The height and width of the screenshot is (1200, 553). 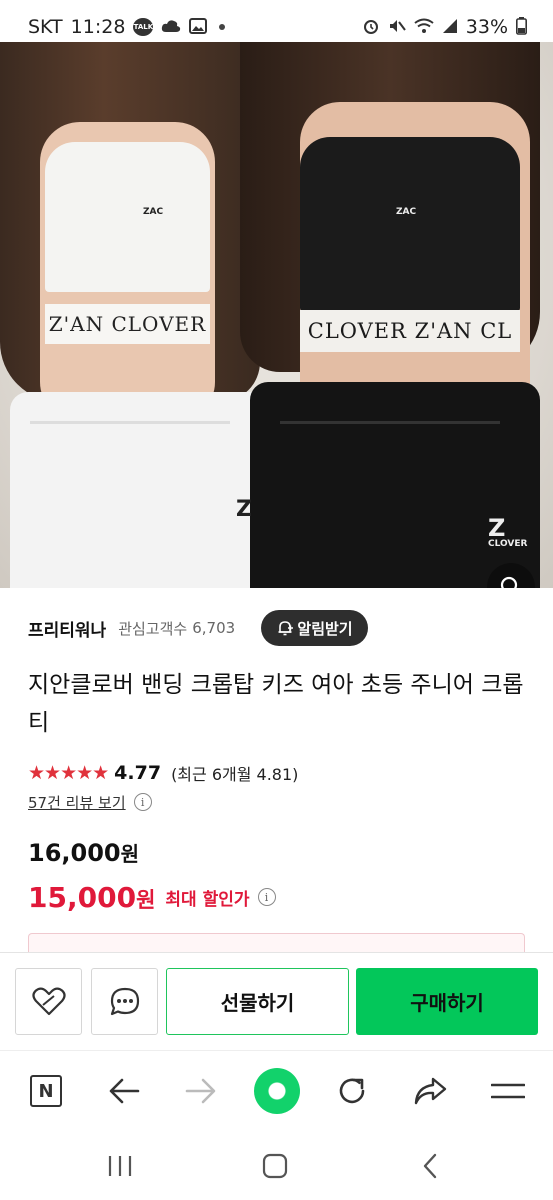 What do you see at coordinates (153, 628) in the screenshot?
I see `followers-label: 관심고객수` at bounding box center [153, 628].